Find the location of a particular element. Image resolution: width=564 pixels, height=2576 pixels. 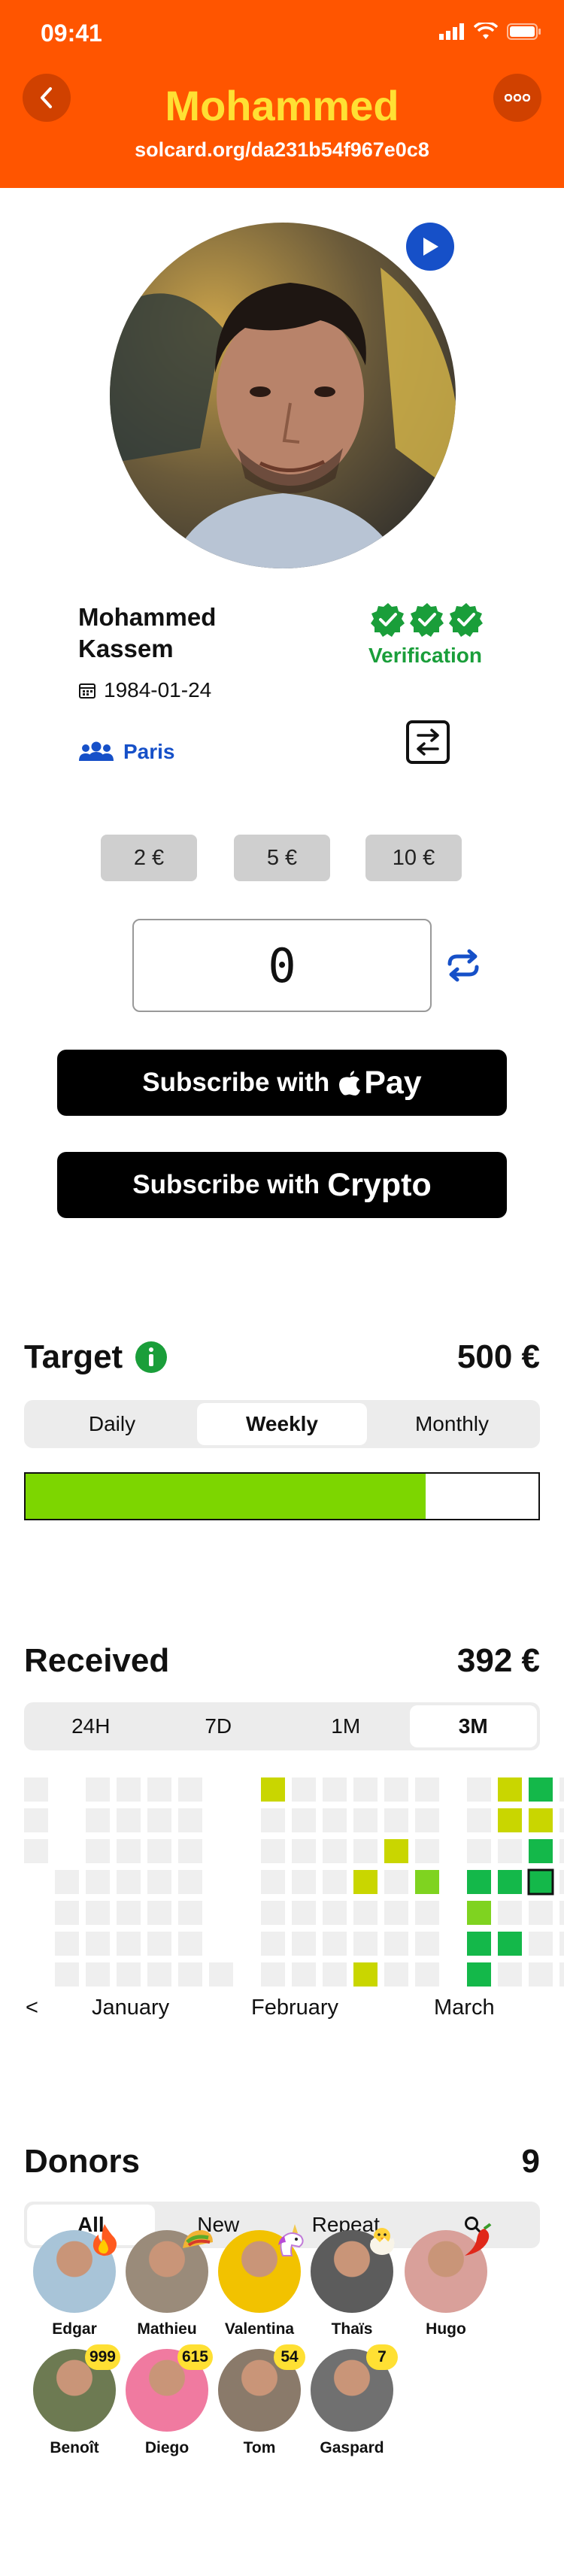

donor-name: Thaïs is located at coordinates (352, 2329).